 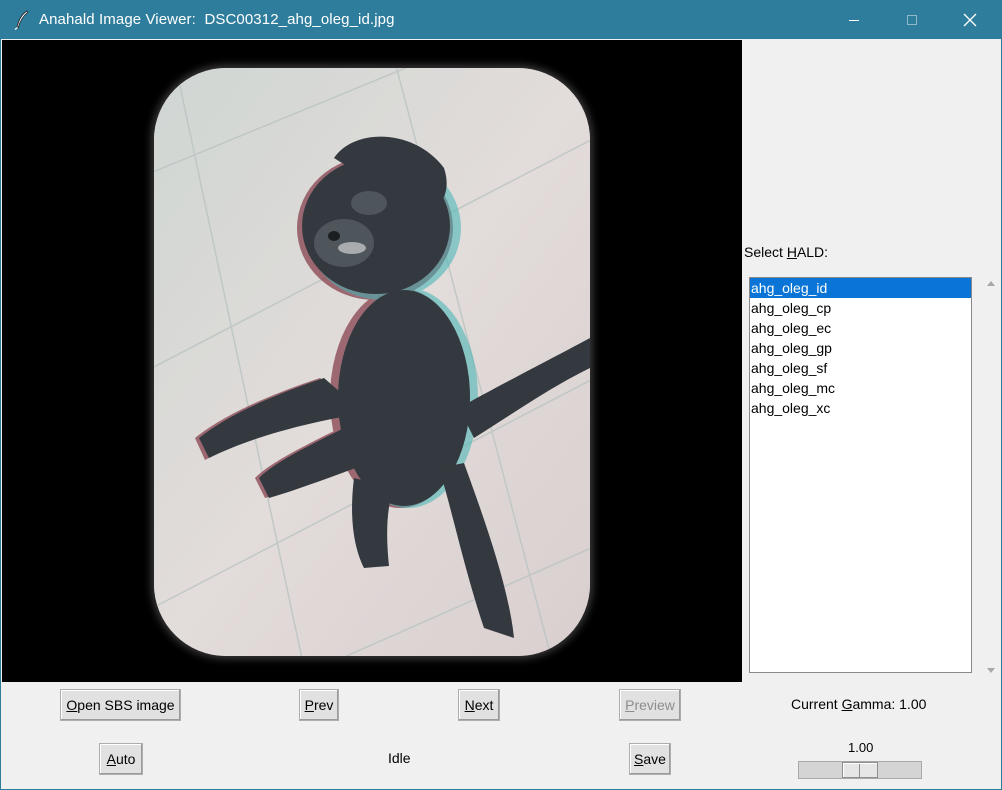 I want to click on preview-button: Preview, so click(x=650, y=705).